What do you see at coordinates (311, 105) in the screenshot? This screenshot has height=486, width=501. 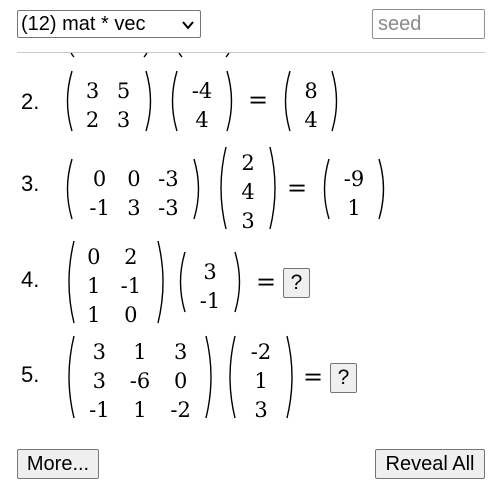 I see `answer-grid: 8 4` at bounding box center [311, 105].